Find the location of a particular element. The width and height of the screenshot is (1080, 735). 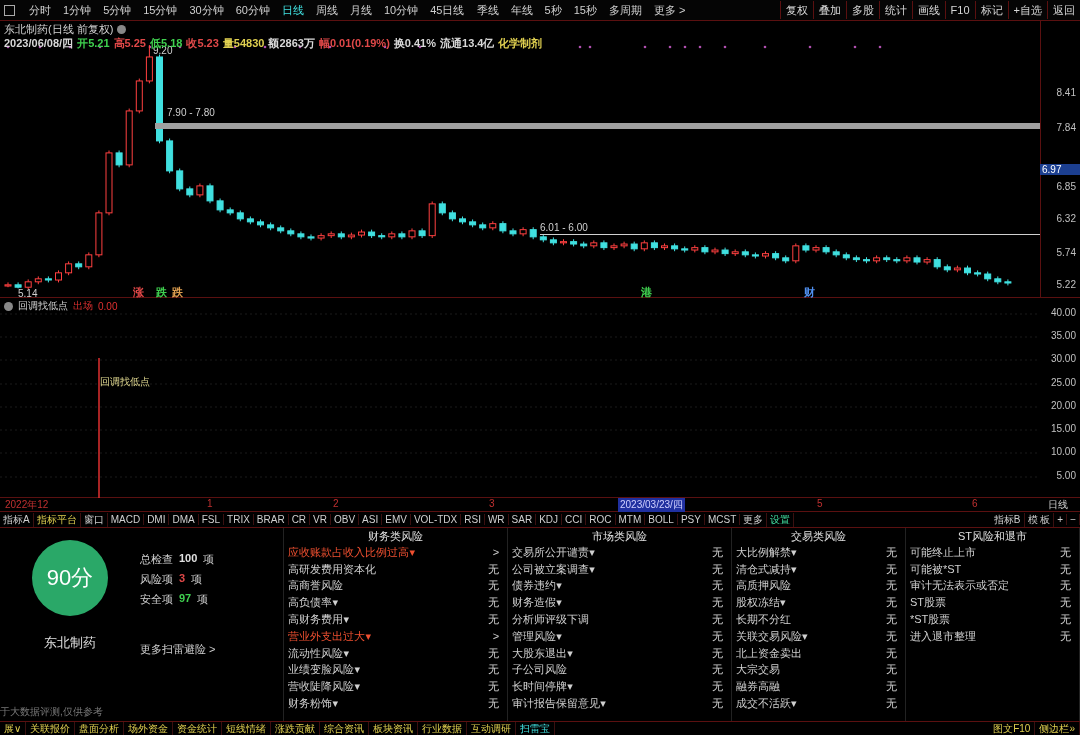

risk-item: 关联交易风险▾ is located at coordinates (771, 636).